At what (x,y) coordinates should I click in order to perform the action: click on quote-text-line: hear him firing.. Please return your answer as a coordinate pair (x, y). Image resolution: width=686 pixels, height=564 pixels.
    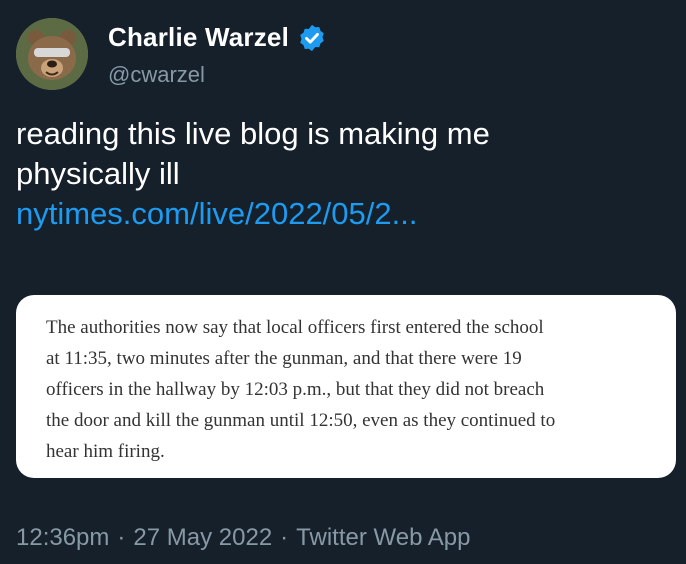
    Looking at the image, I should click on (105, 451).